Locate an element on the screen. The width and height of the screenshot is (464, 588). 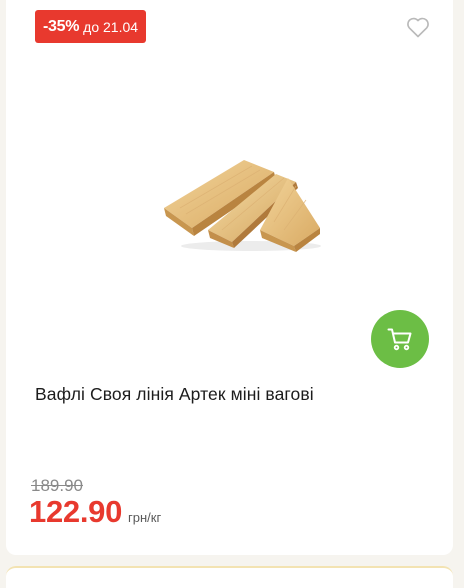
shopping-cart-icon is located at coordinates (399, 339).